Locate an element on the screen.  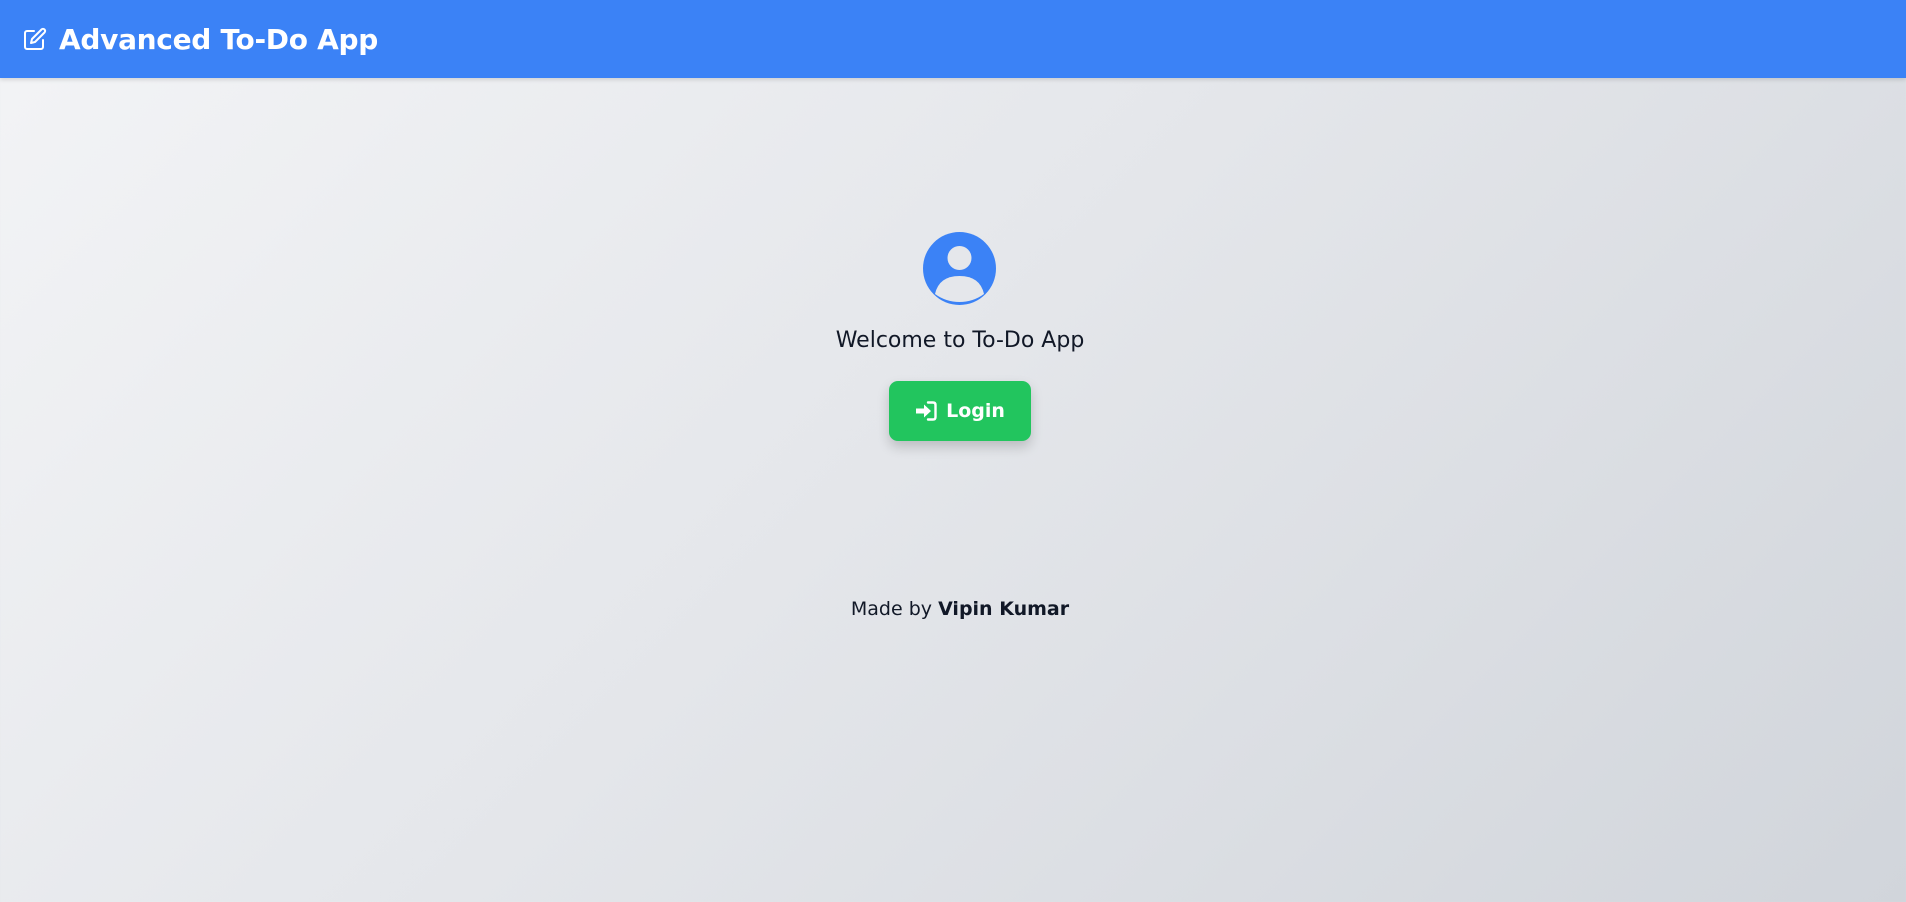
welcome-heading: Welcome to To-Do App is located at coordinates (960, 340).